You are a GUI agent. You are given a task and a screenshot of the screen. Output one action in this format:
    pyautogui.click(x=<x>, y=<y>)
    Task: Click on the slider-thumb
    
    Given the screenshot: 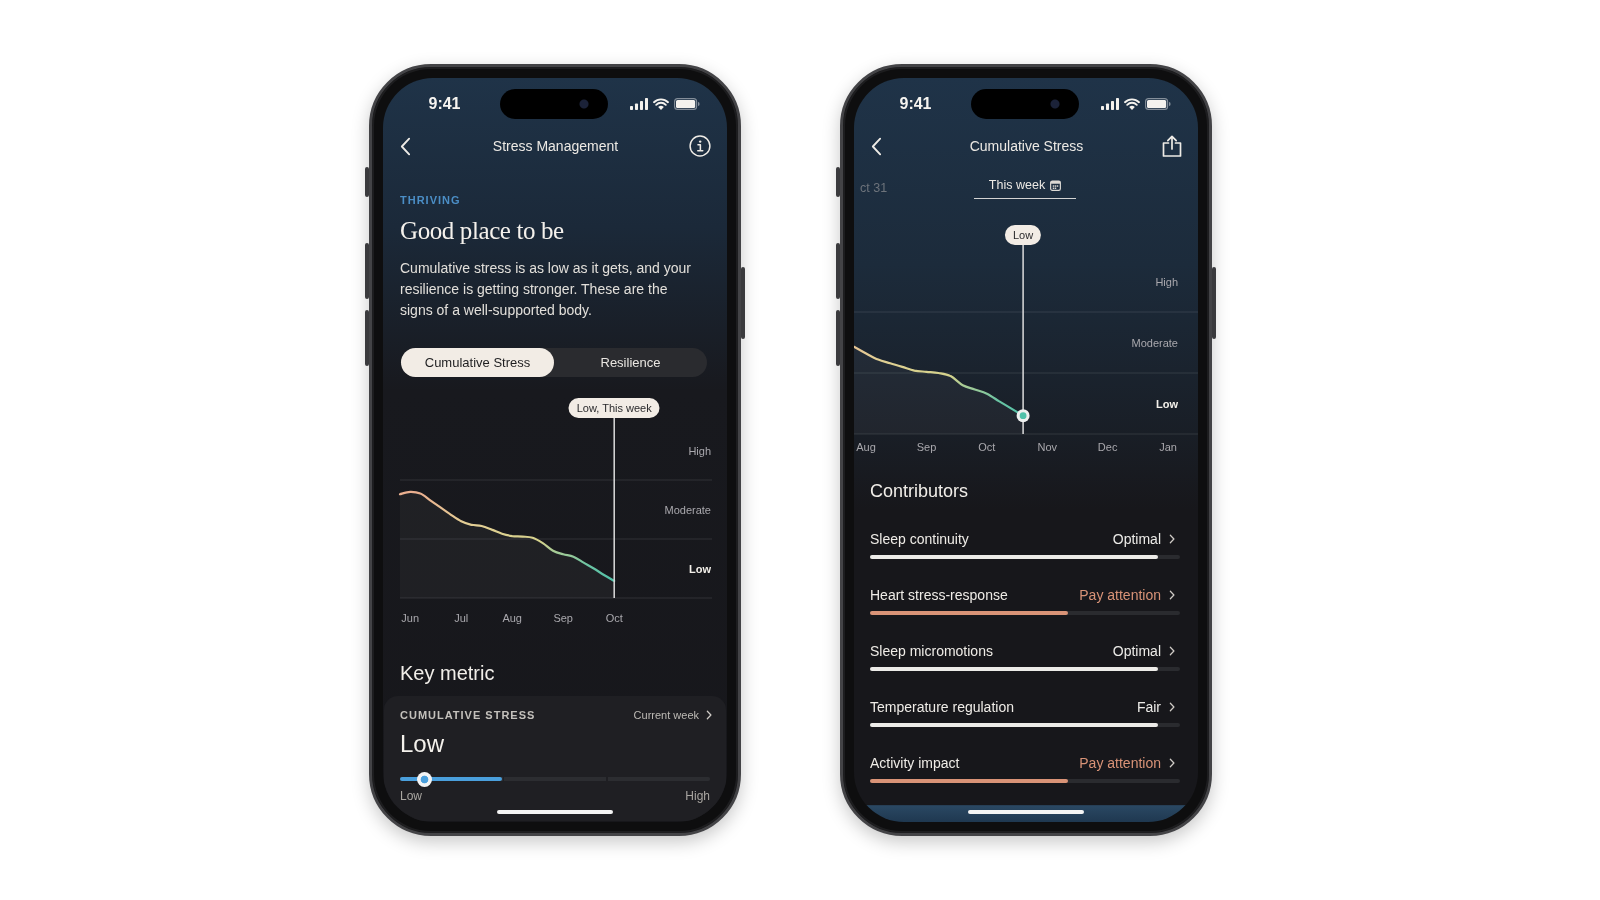 What is the action you would take?
    pyautogui.click(x=425, y=779)
    